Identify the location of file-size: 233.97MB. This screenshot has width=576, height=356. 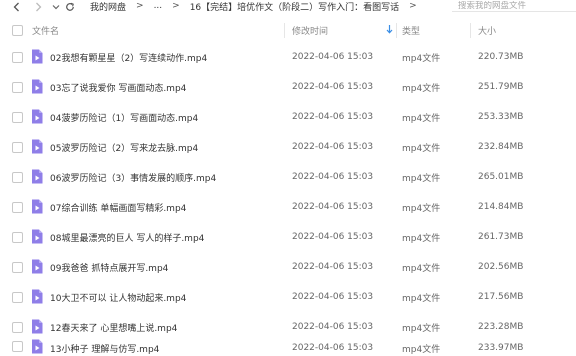
(501, 348).